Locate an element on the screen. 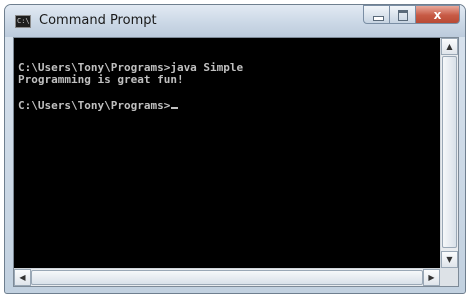 This screenshot has height=298, width=471. close-button: x is located at coordinates (438, 14).